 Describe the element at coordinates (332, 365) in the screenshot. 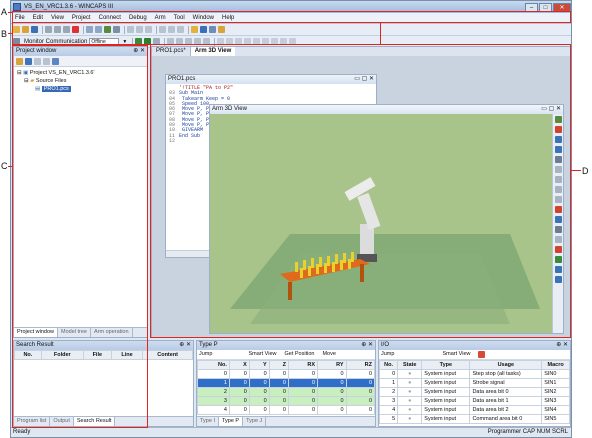

I see `col-ry: RY` at that location.